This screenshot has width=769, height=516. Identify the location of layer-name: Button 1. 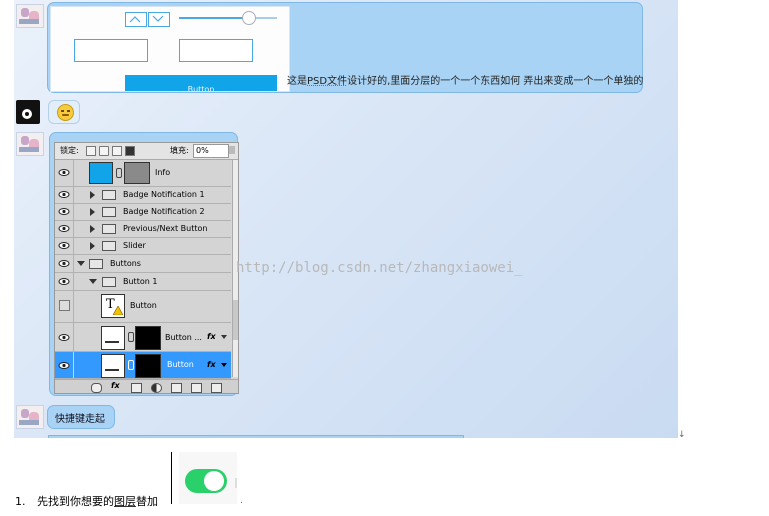
(140, 281).